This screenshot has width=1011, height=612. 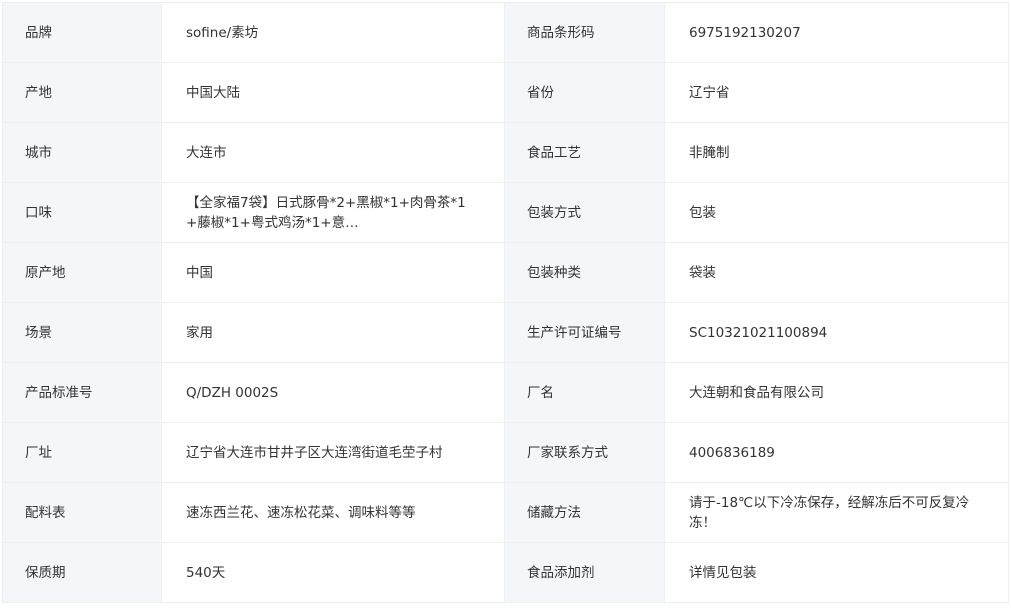 What do you see at coordinates (584, 572) in the screenshot?
I see `spec-label: 食品添加剂` at bounding box center [584, 572].